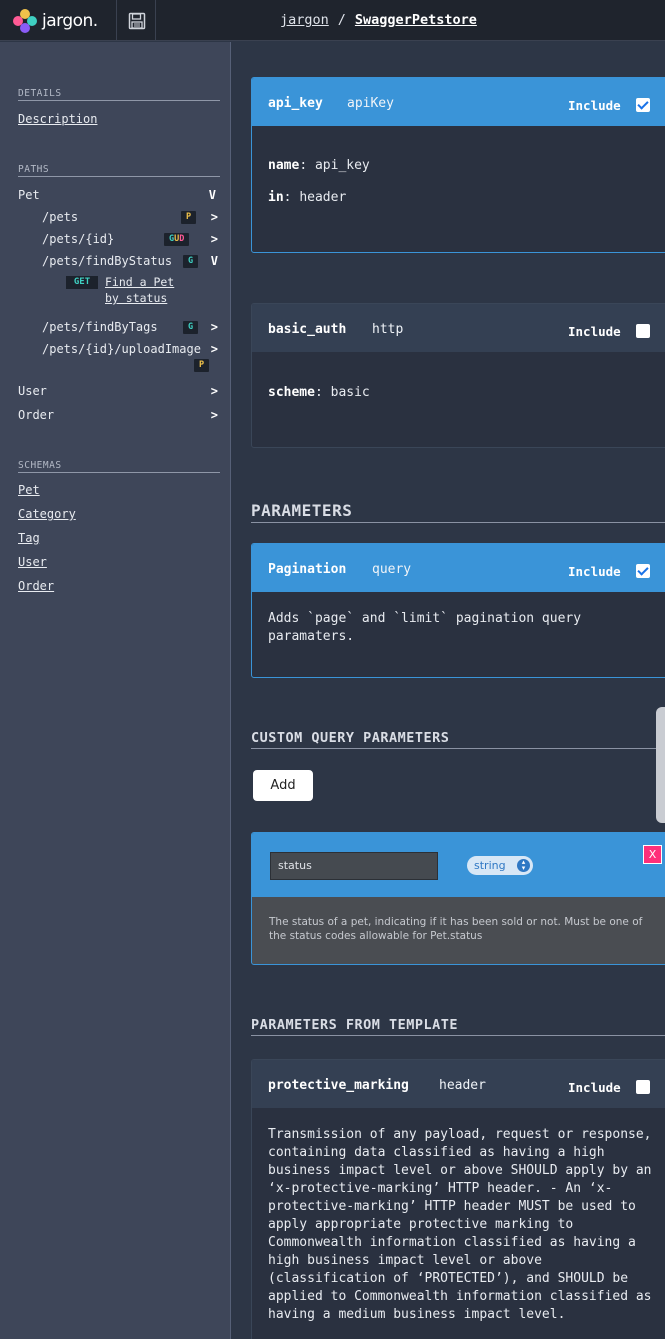 The image size is (665, 1339). What do you see at coordinates (458, 739) in the screenshot?
I see `custom-query-heading: CUSTOM QUERY PARAMETERS` at bounding box center [458, 739].